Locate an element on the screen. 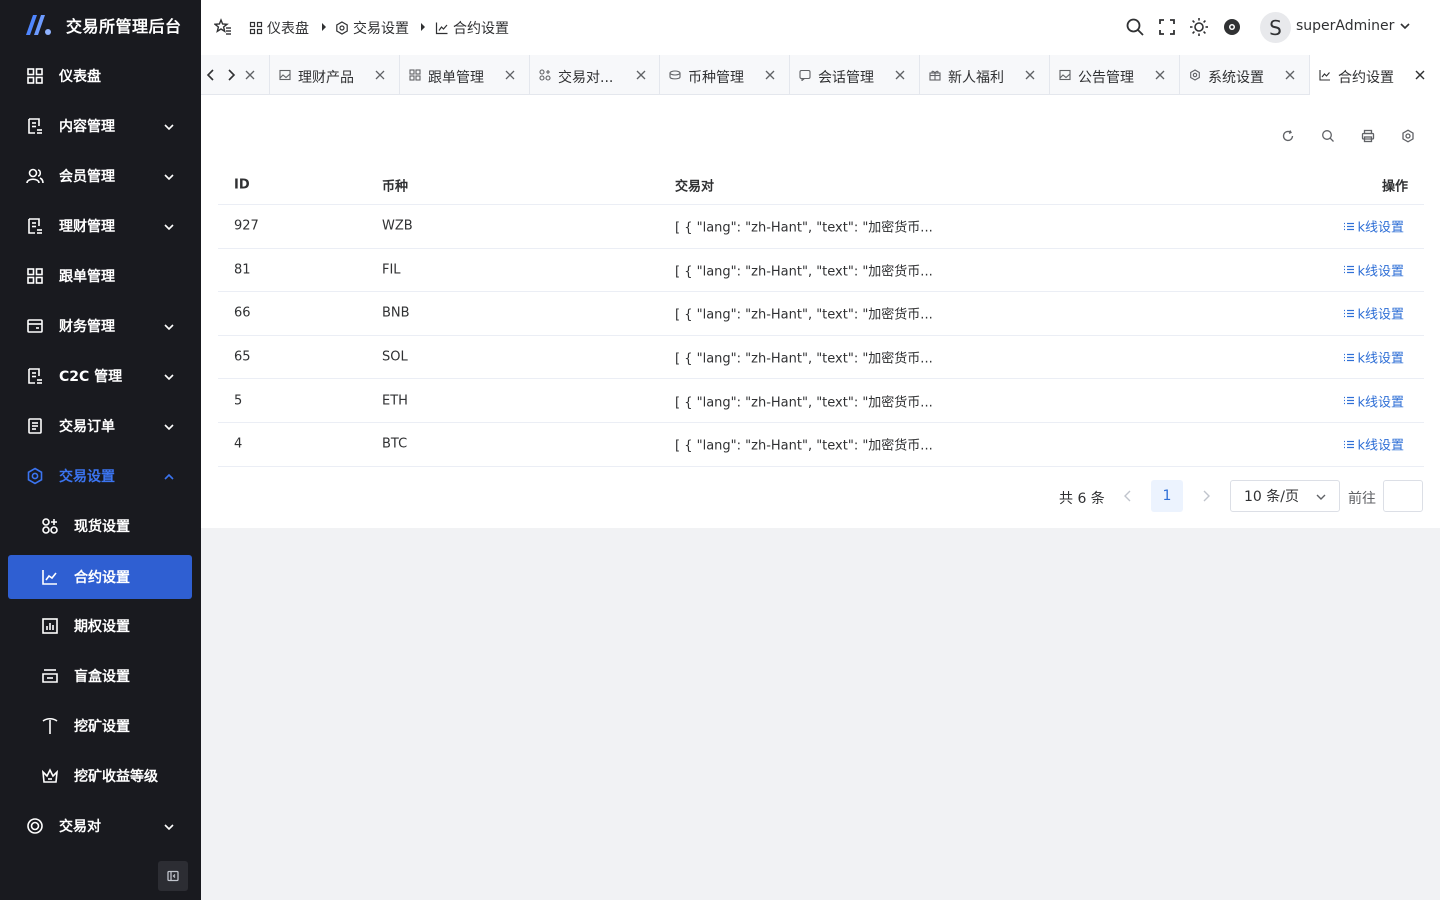 The image size is (1440, 900). tabs-scroll-right-icon is located at coordinates (231, 75).